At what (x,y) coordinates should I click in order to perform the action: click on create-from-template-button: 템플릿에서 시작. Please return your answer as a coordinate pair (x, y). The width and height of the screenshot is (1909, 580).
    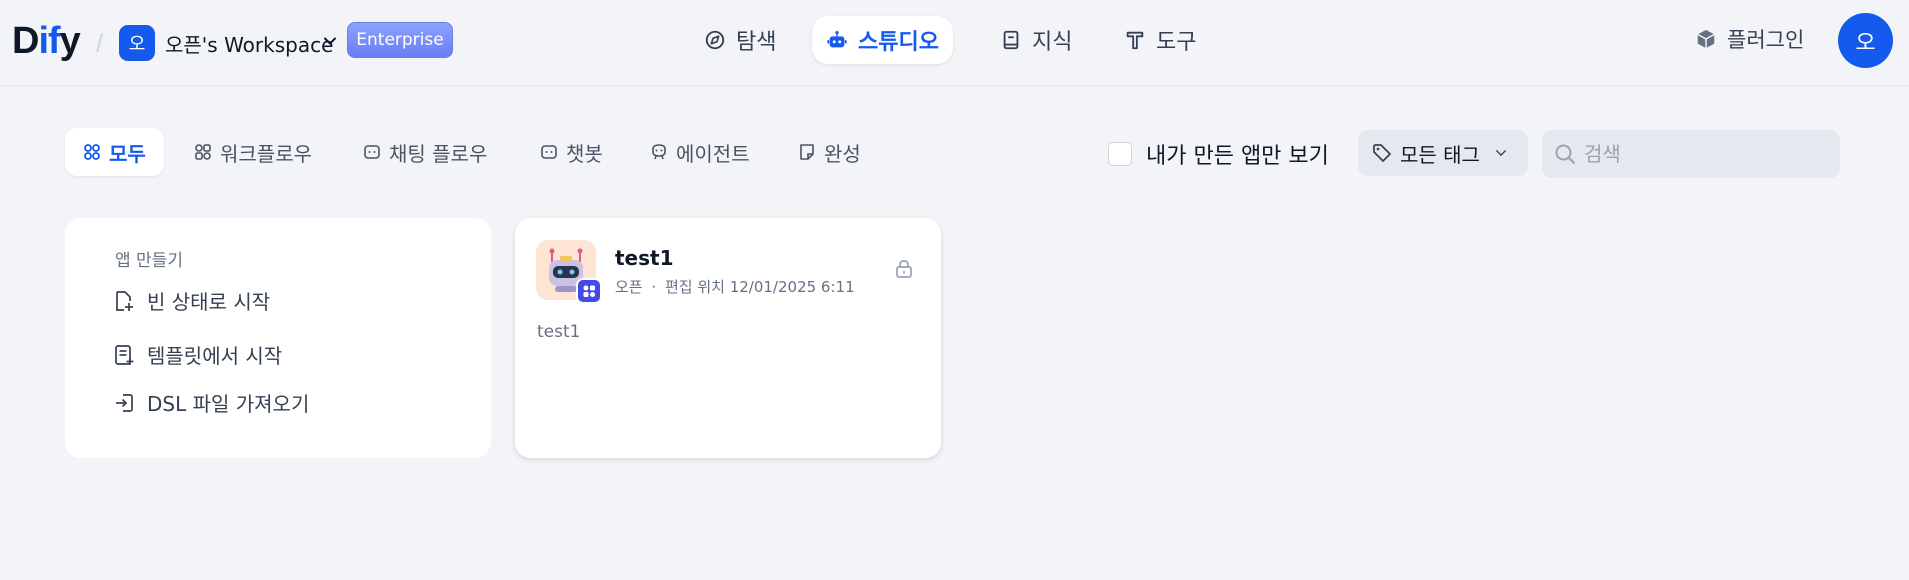
    Looking at the image, I should click on (197, 354).